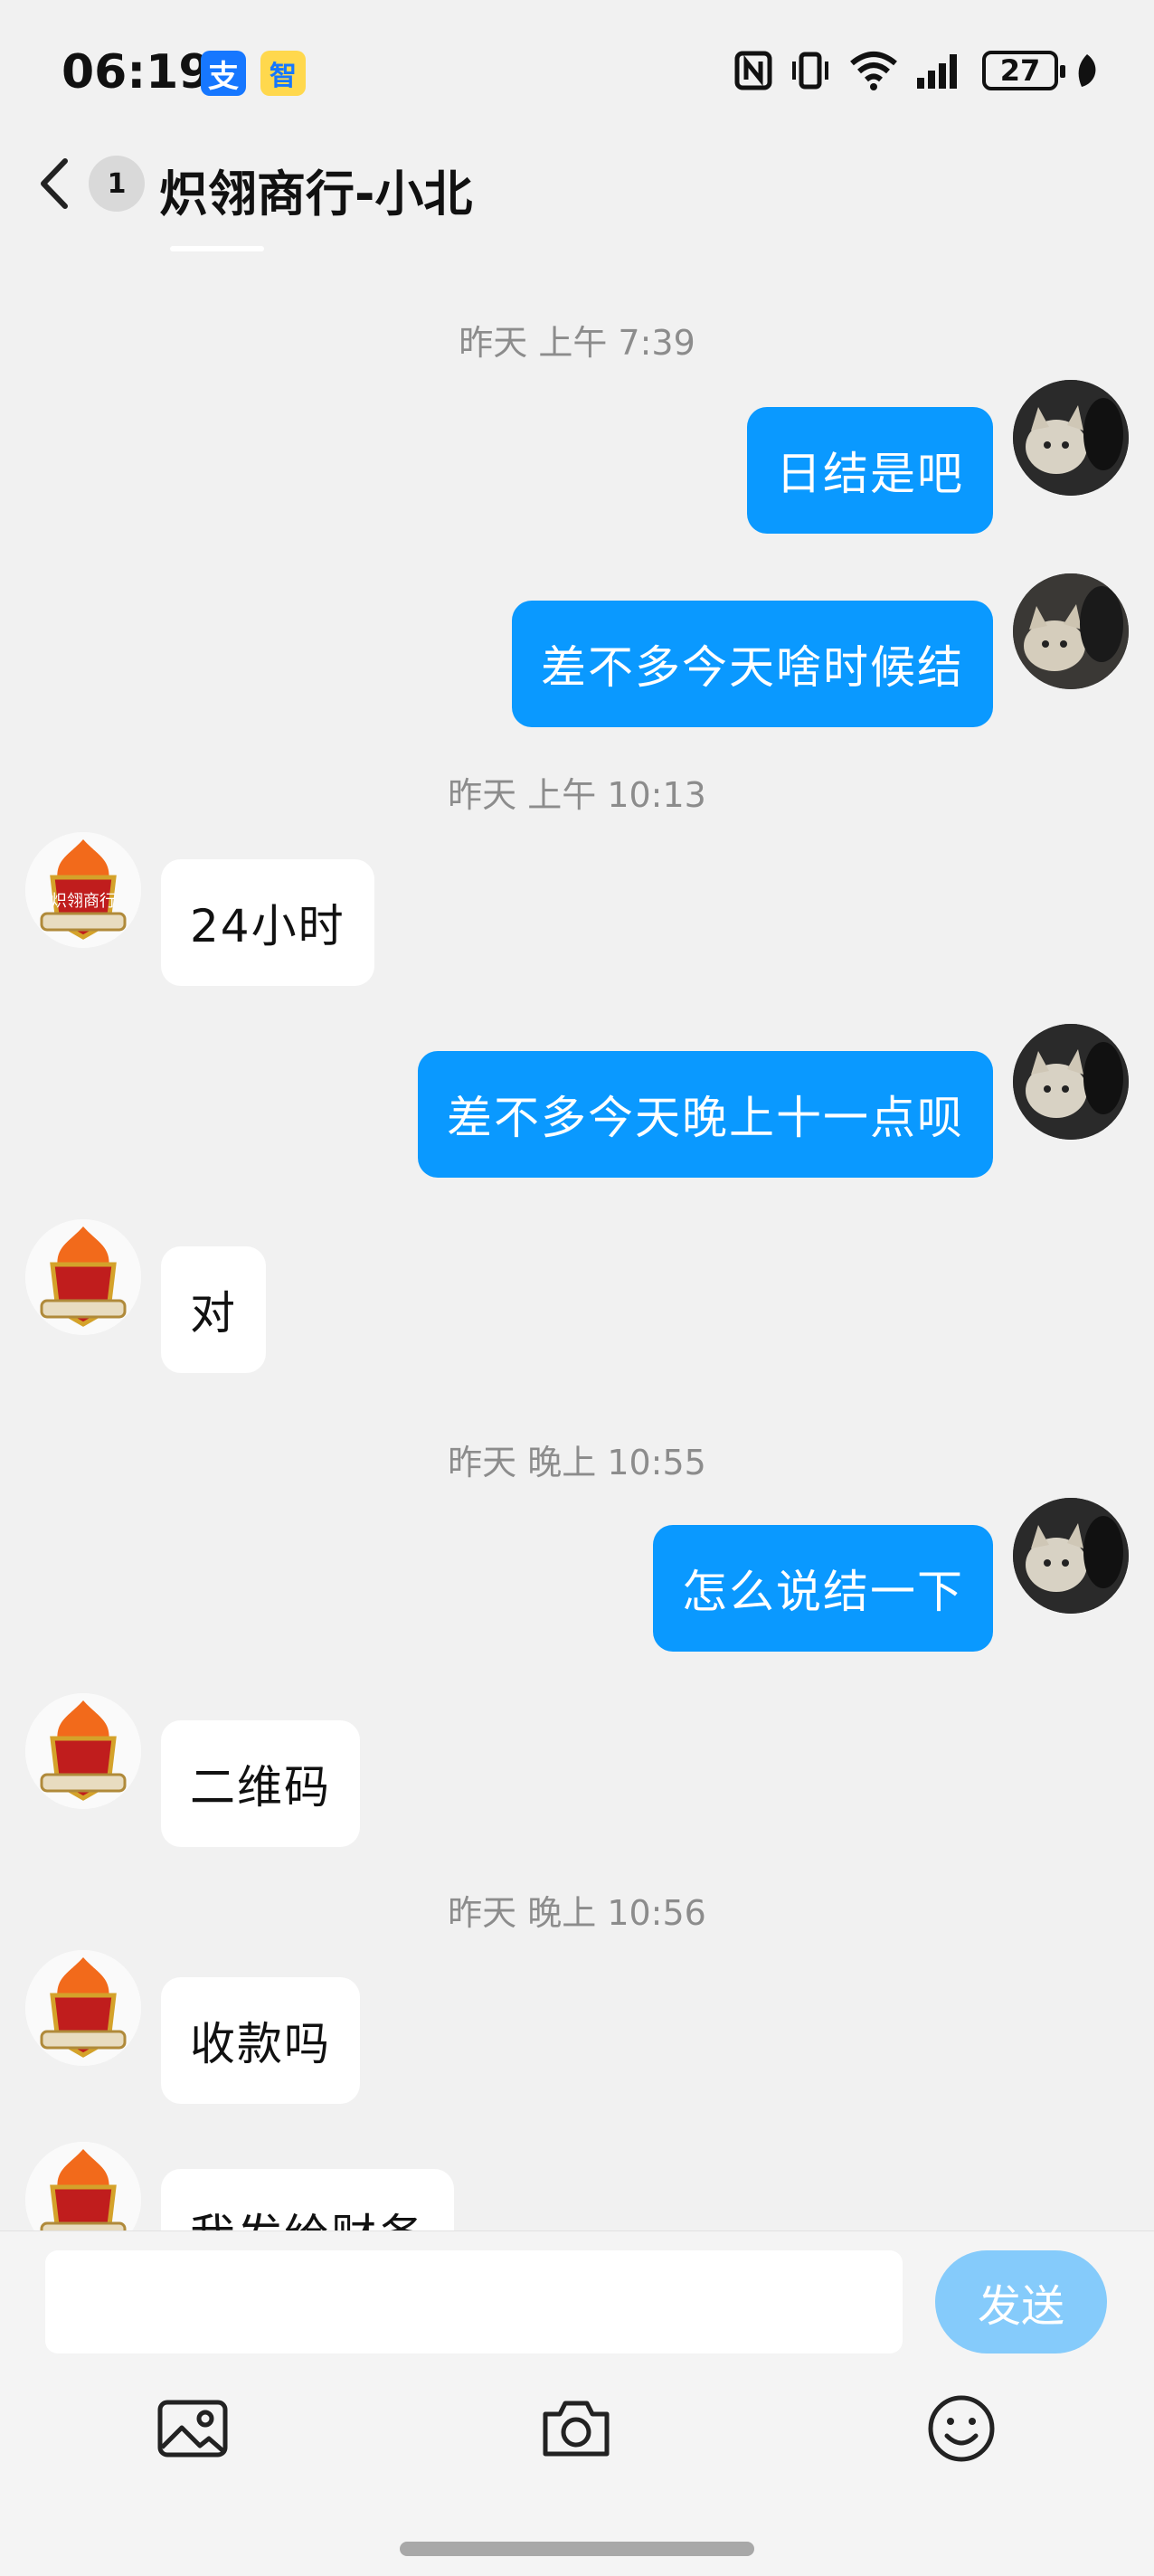 The height and width of the screenshot is (2576, 1154). I want to click on image-picker-button, so click(192, 2428).